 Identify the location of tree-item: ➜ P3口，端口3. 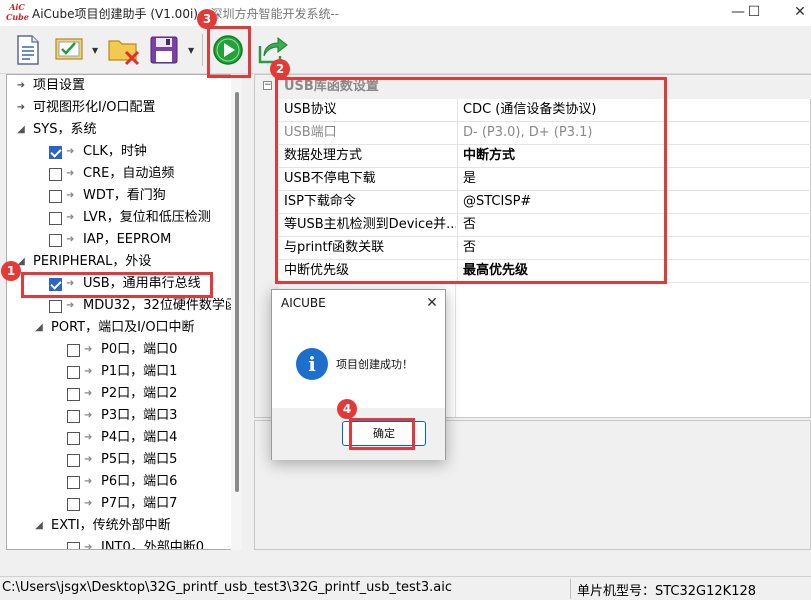
(124, 416).